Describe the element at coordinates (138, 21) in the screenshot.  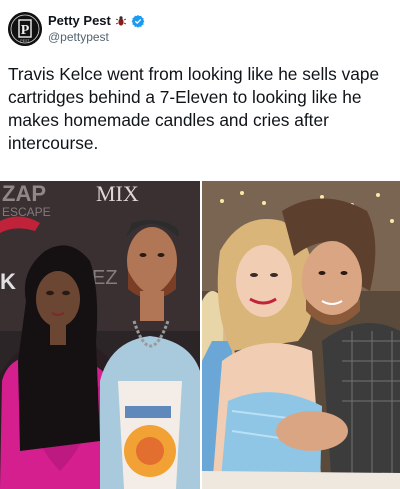
I see `verified-badge-icon` at that location.